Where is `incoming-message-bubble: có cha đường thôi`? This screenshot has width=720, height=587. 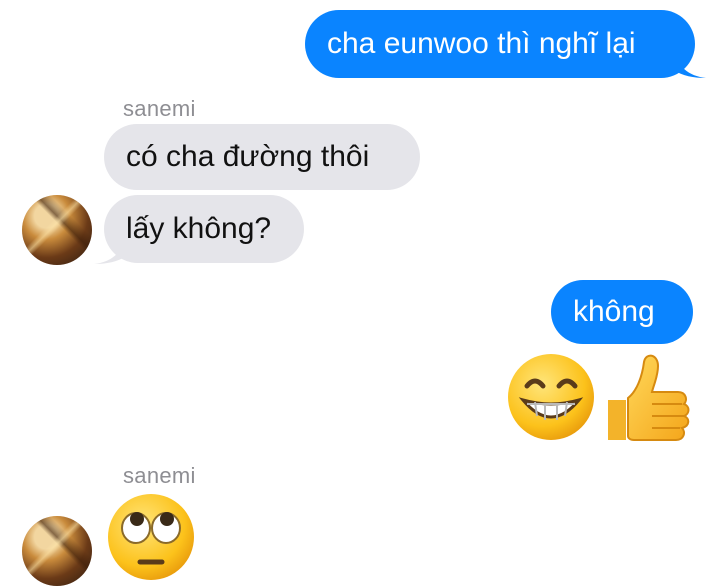
incoming-message-bubble: có cha đường thôi is located at coordinates (262, 157).